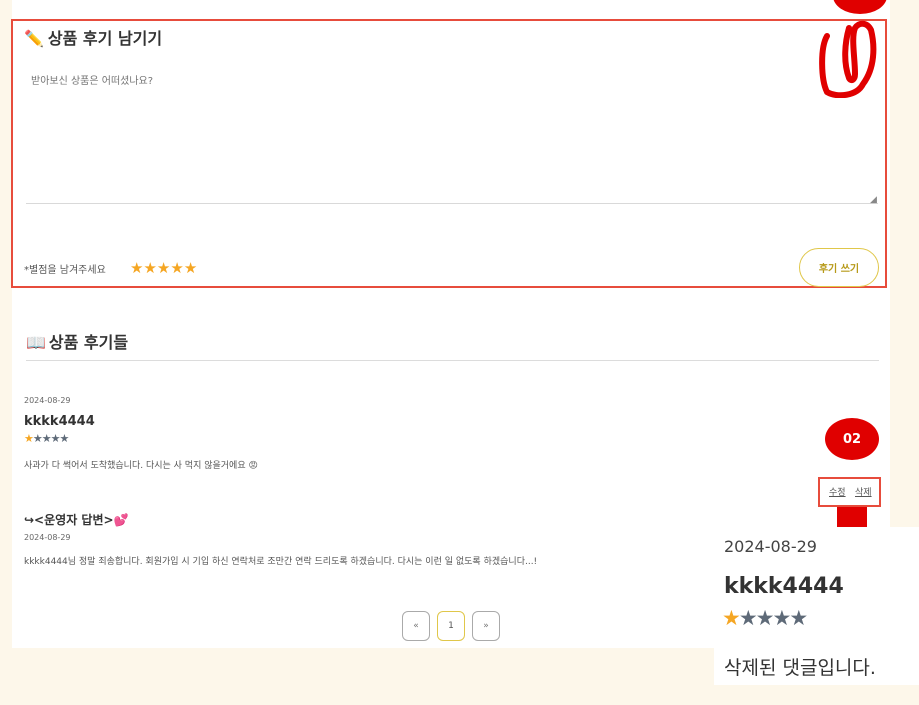 The image size is (919, 705). I want to click on pagination-prev-button: «, so click(416, 626).